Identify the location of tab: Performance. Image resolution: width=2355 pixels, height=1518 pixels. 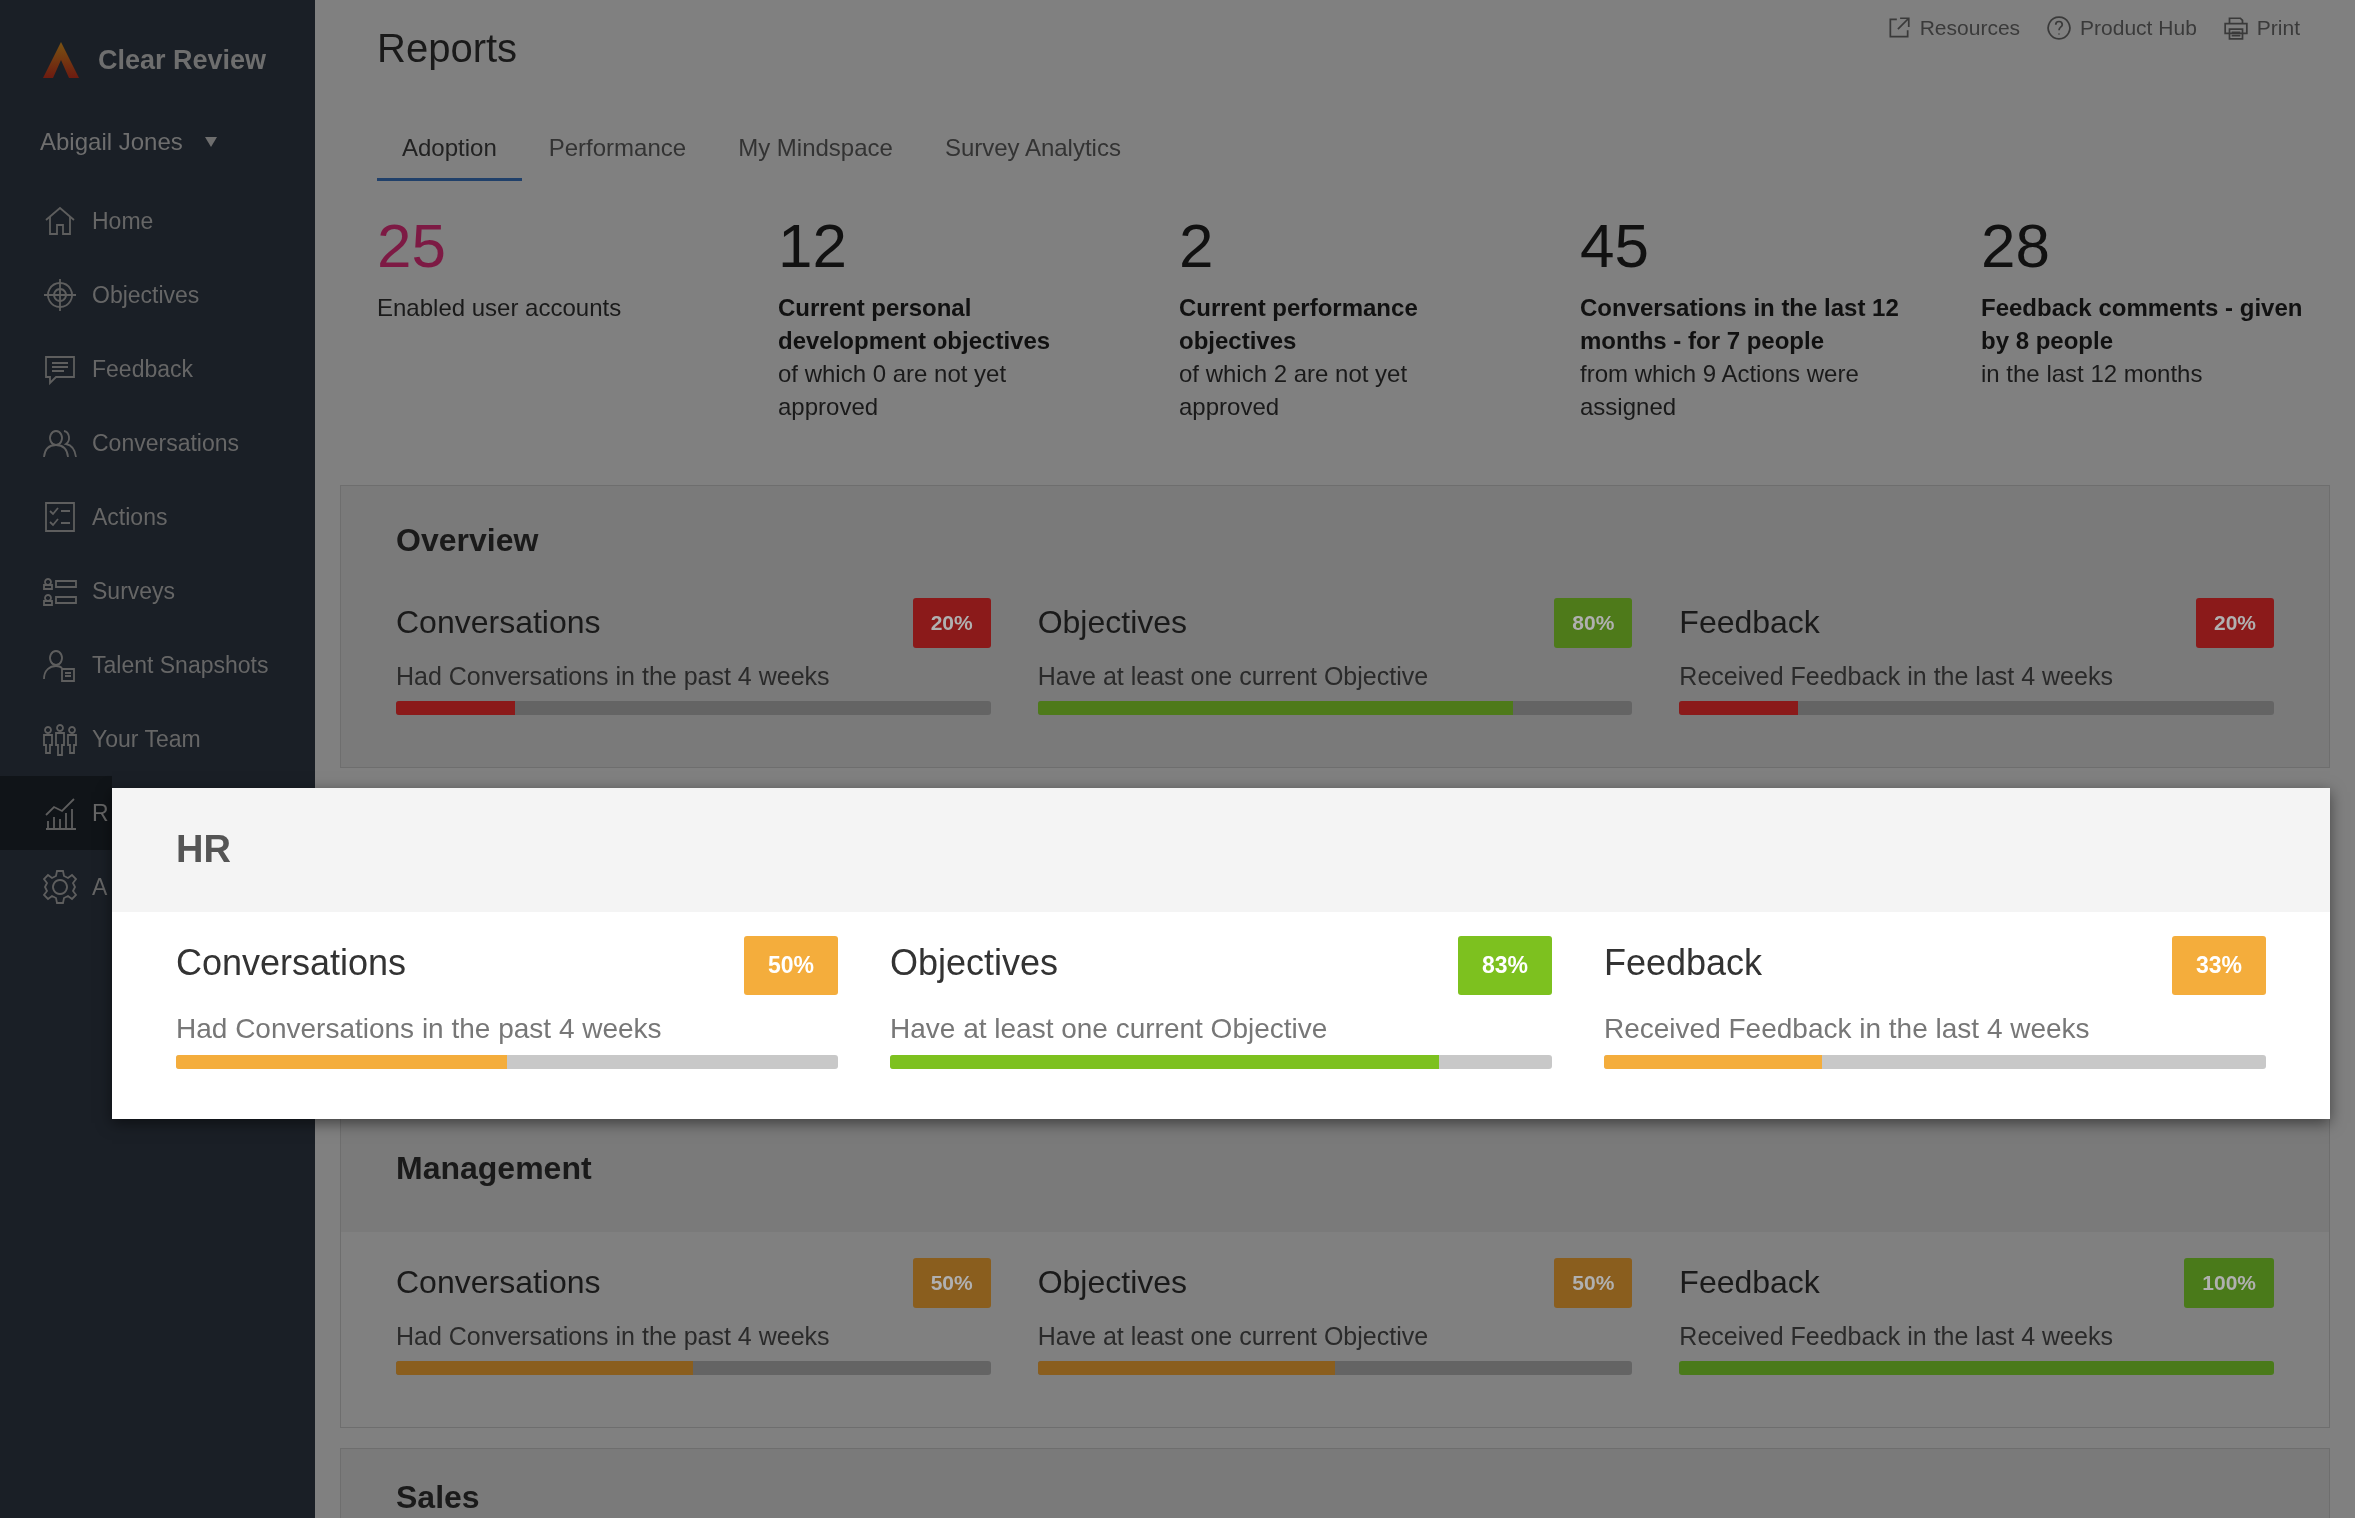
(617, 146).